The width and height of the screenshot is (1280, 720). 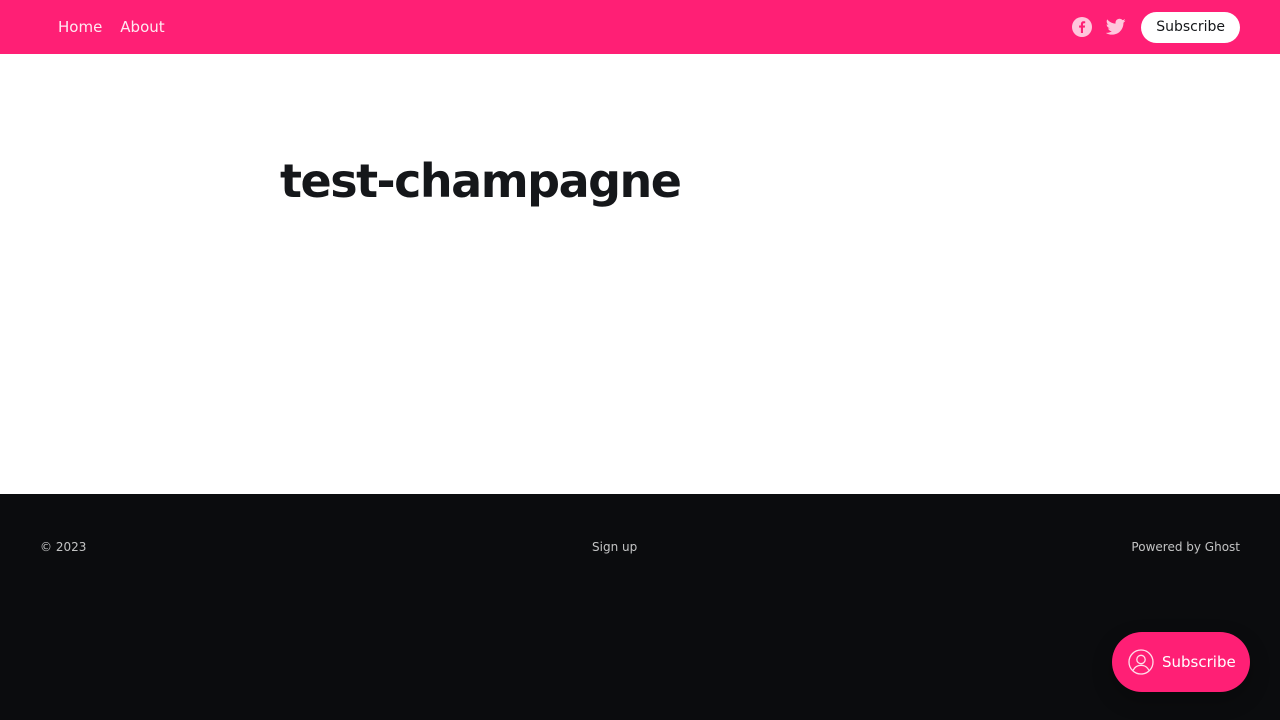 I want to click on footer-powered-by: Powered by Ghost, so click(x=1185, y=547).